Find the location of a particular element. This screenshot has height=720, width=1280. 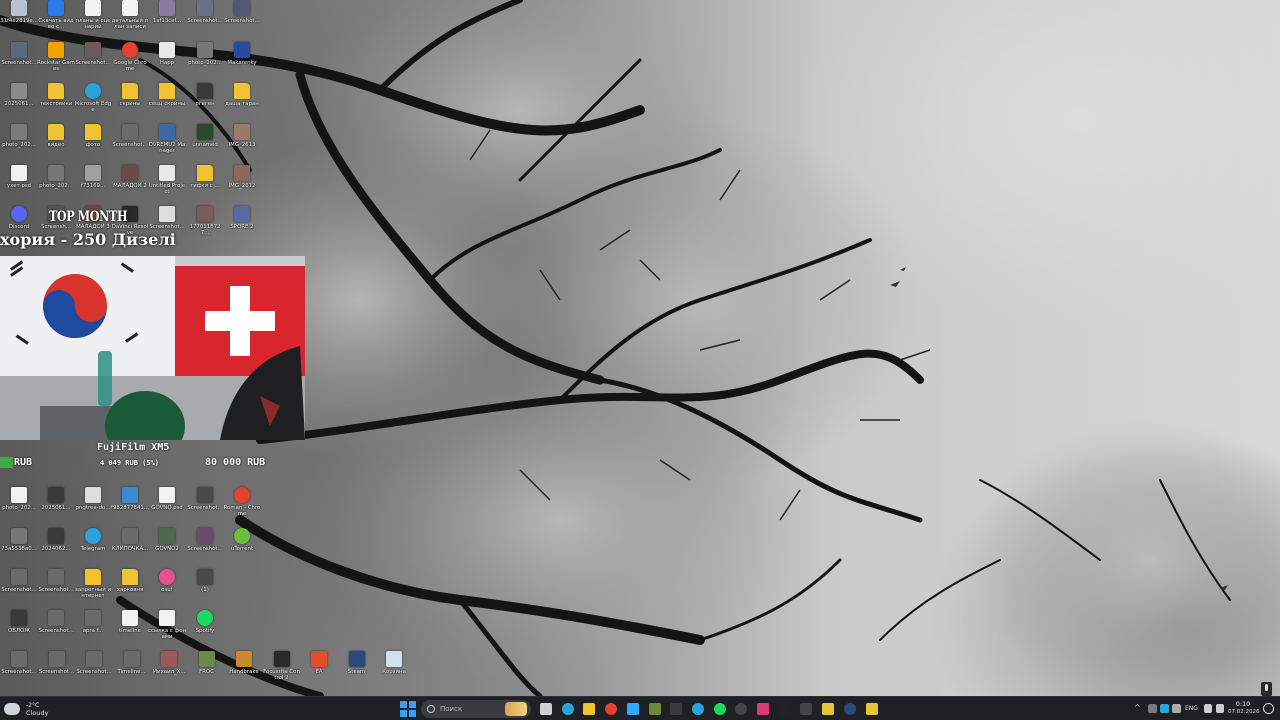

taskbar-app-spotify is located at coordinates (720, 709).